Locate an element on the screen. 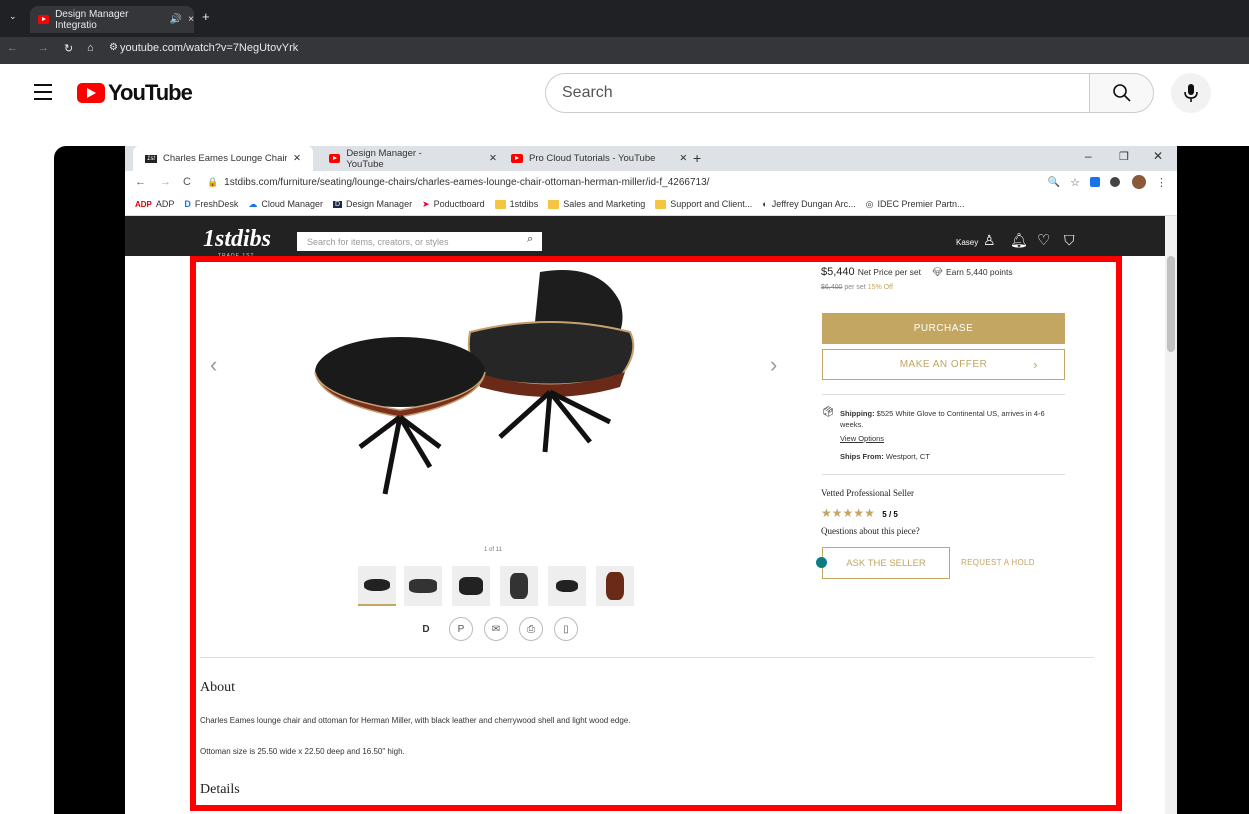 This screenshot has height=814, width=1249. scrollbar-thumb is located at coordinates (1171, 304).